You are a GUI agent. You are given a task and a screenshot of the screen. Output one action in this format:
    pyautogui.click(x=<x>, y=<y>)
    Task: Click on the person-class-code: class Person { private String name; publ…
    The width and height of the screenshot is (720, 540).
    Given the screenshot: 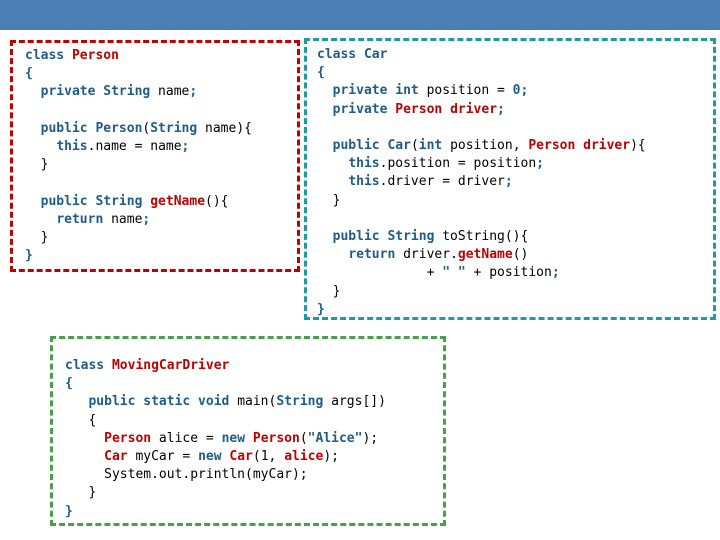 What is the action you would take?
    pyautogui.click(x=138, y=156)
    